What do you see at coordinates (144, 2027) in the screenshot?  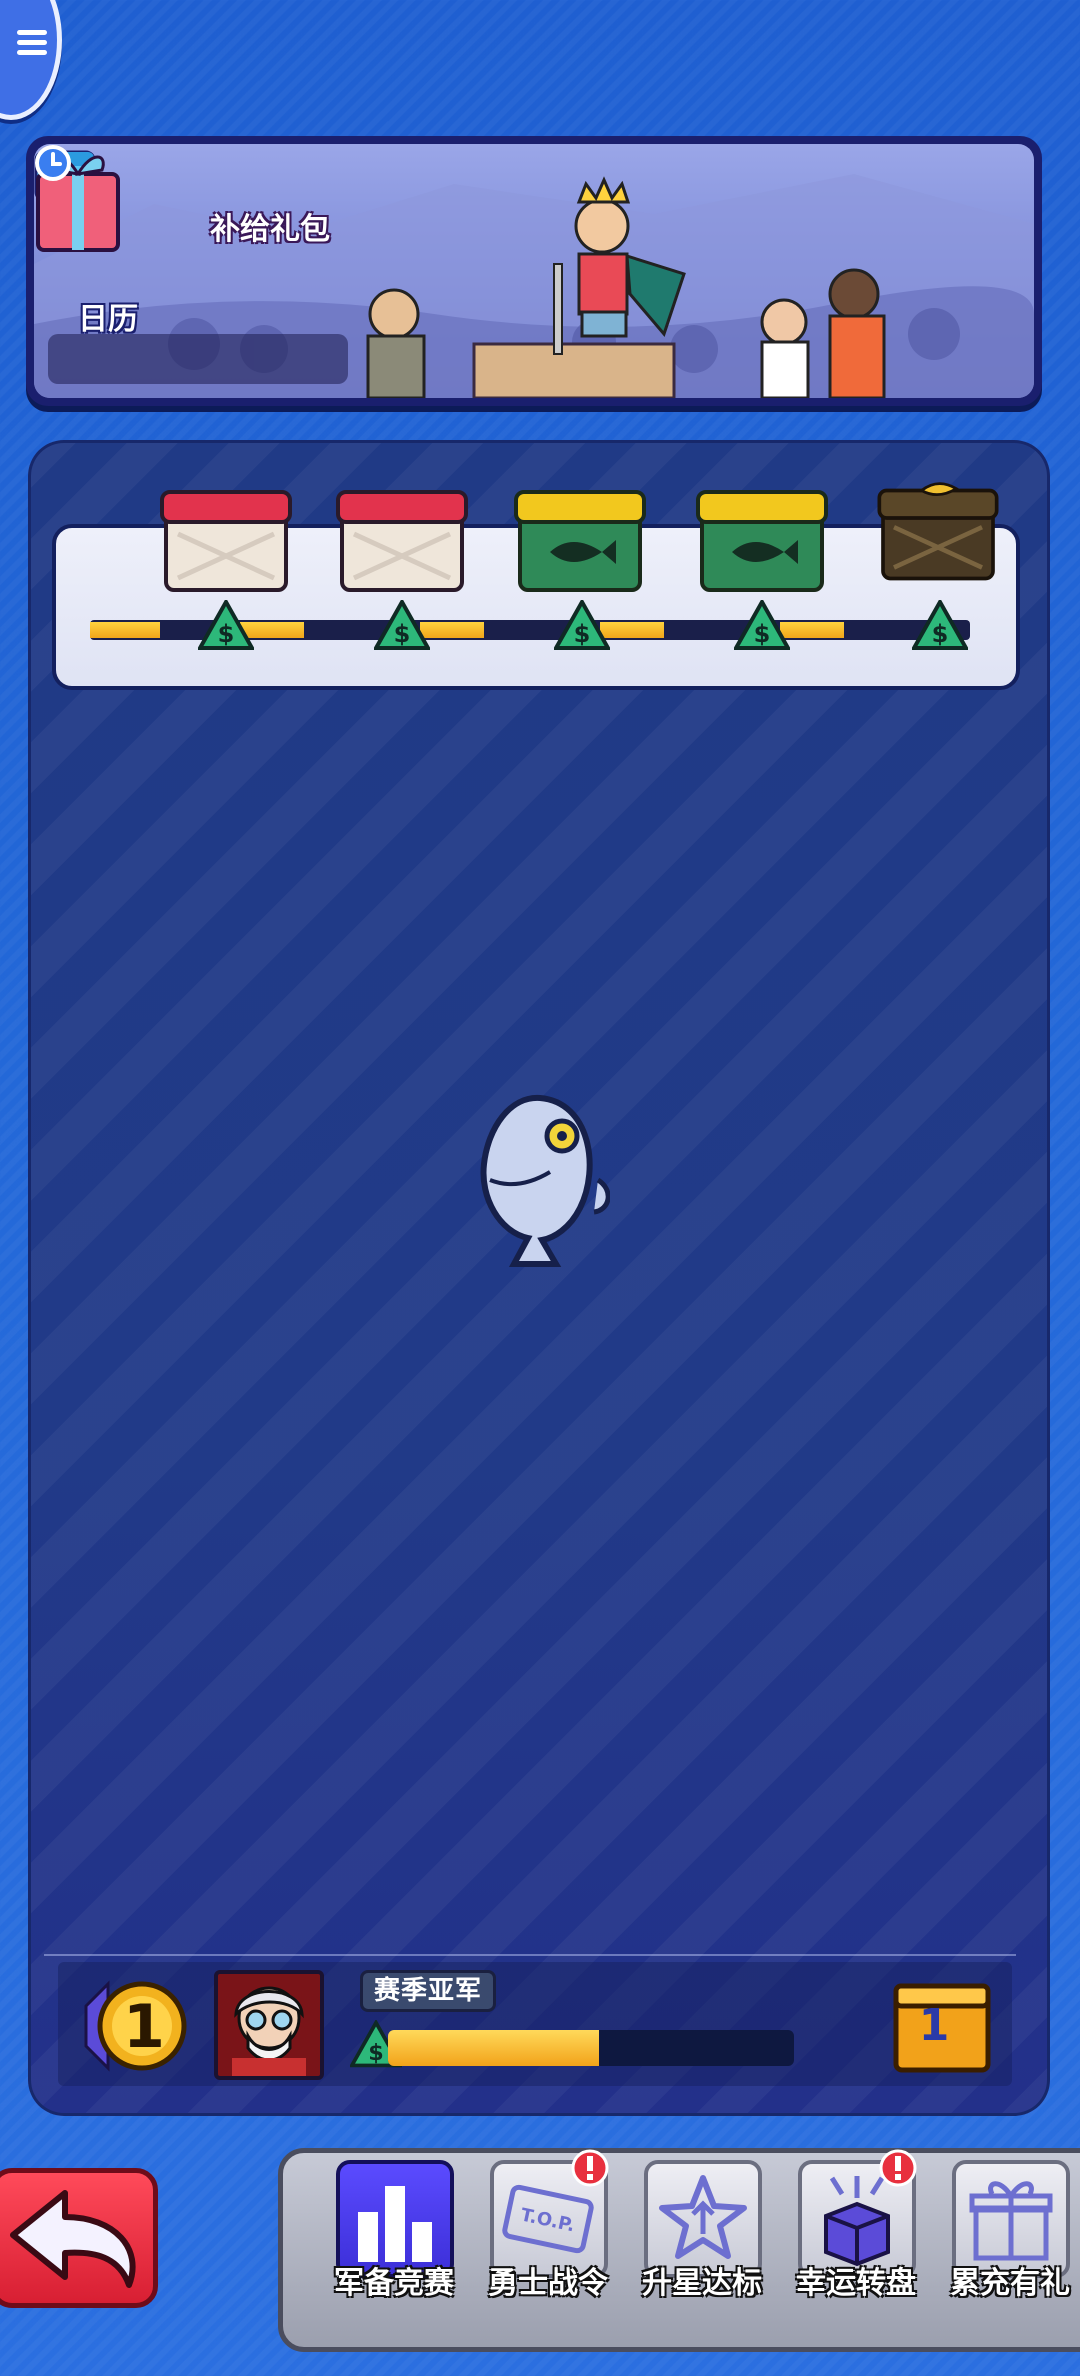 I see `rank-number: 1` at bounding box center [144, 2027].